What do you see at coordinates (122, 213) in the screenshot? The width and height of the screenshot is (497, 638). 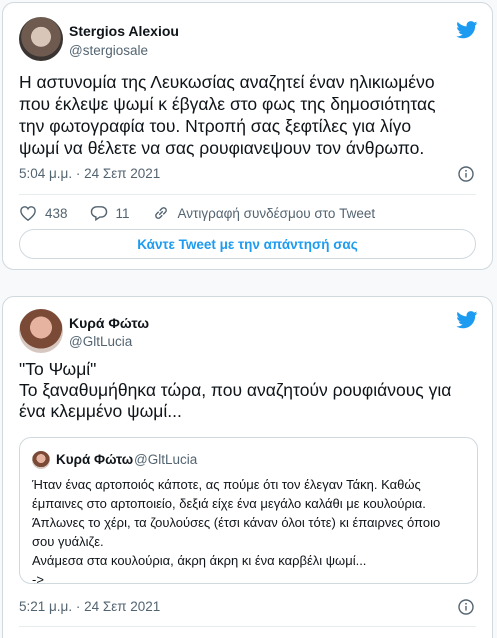 I see `reply-count: 11` at bounding box center [122, 213].